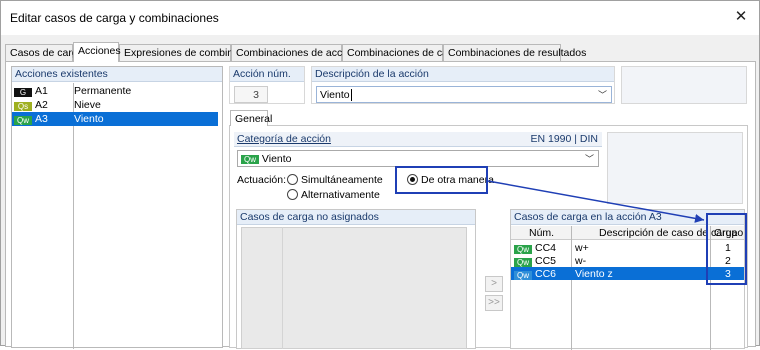 This screenshot has width=760, height=350. I want to click on tab-acciones: Acciones, so click(97, 52).